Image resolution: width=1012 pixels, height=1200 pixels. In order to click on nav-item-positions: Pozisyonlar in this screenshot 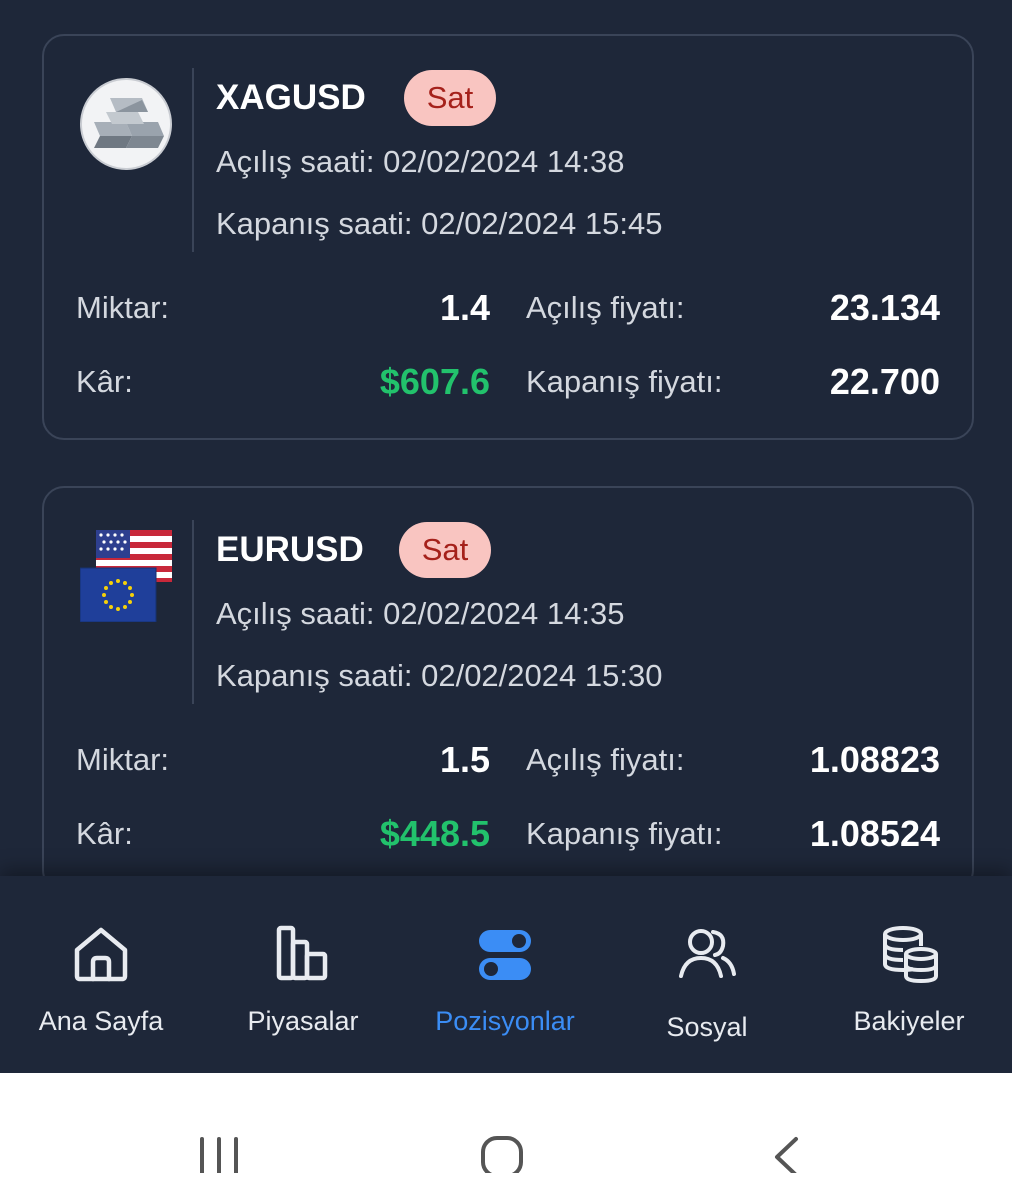, I will do `click(505, 974)`.